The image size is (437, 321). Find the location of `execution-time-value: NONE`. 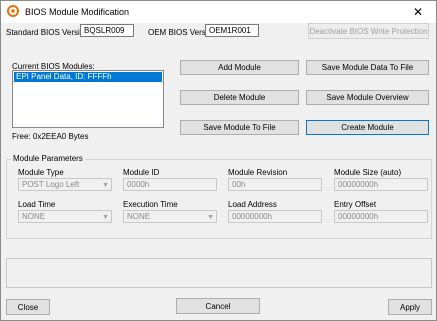

execution-time-value: NONE is located at coordinates (139, 216).